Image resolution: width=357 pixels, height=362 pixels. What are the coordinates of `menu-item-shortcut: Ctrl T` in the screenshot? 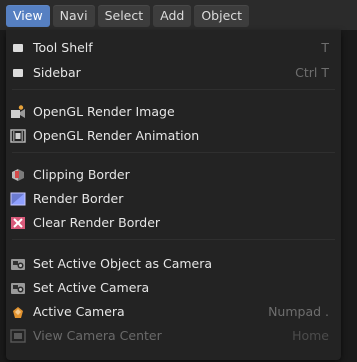 It's located at (312, 72).